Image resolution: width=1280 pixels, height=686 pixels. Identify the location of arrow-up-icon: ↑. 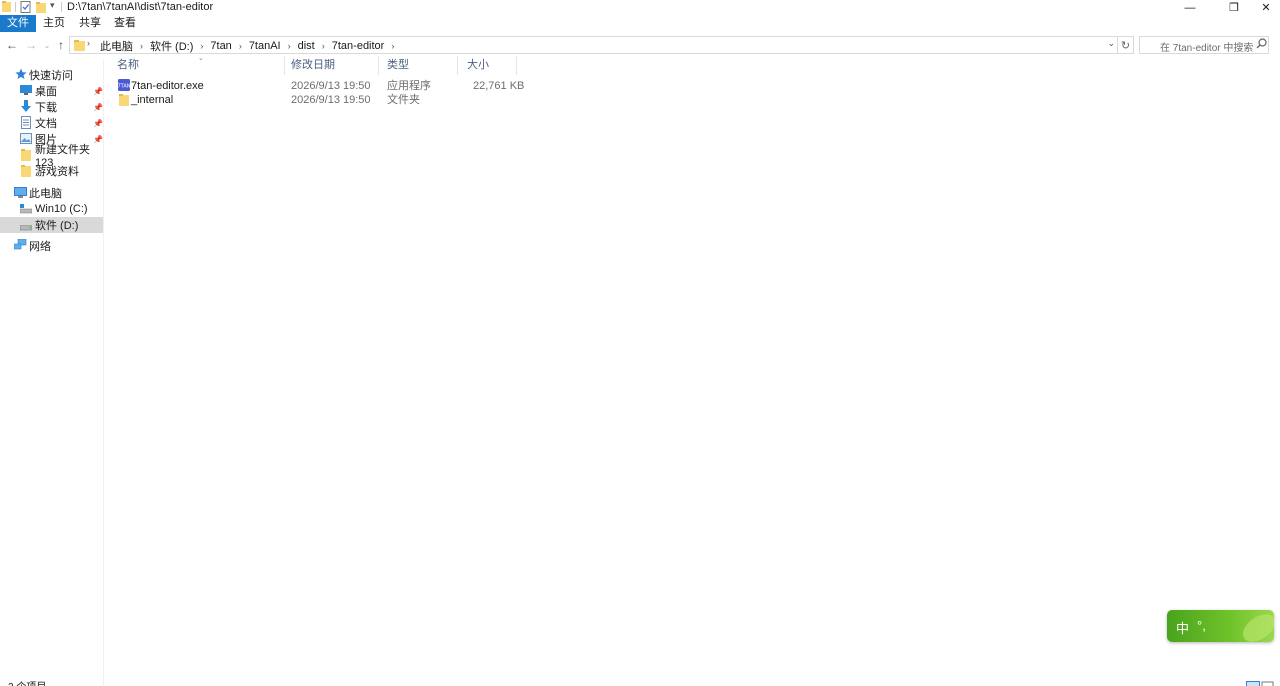
(61, 45).